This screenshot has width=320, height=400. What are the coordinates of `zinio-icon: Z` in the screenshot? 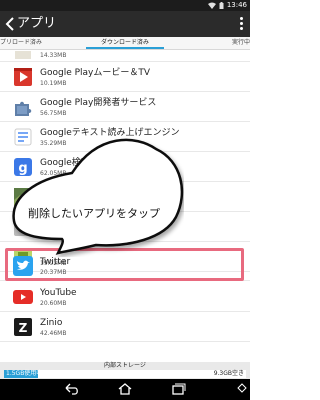 It's located at (23, 327).